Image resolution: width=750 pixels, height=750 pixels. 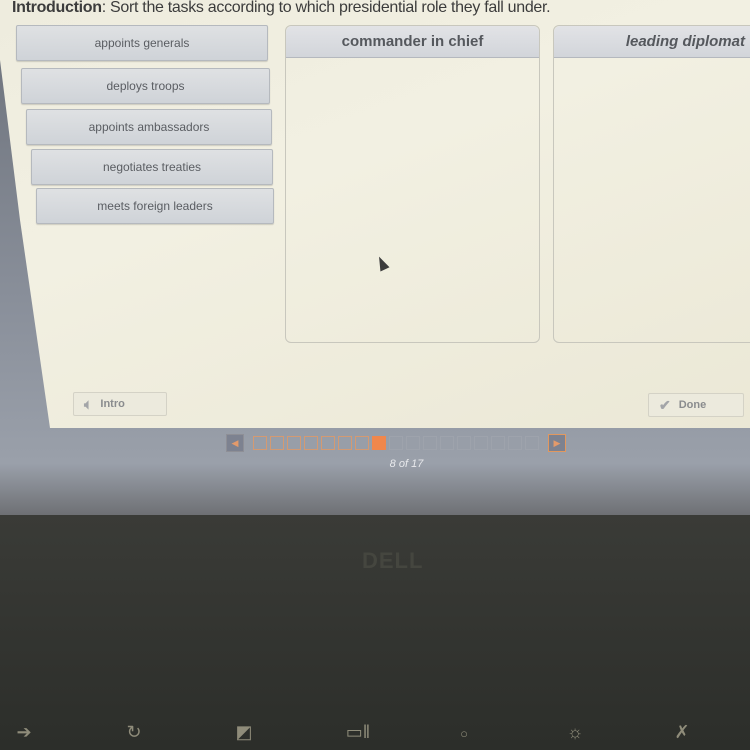 What do you see at coordinates (379, 443) in the screenshot?
I see `page-dot-current` at bounding box center [379, 443].